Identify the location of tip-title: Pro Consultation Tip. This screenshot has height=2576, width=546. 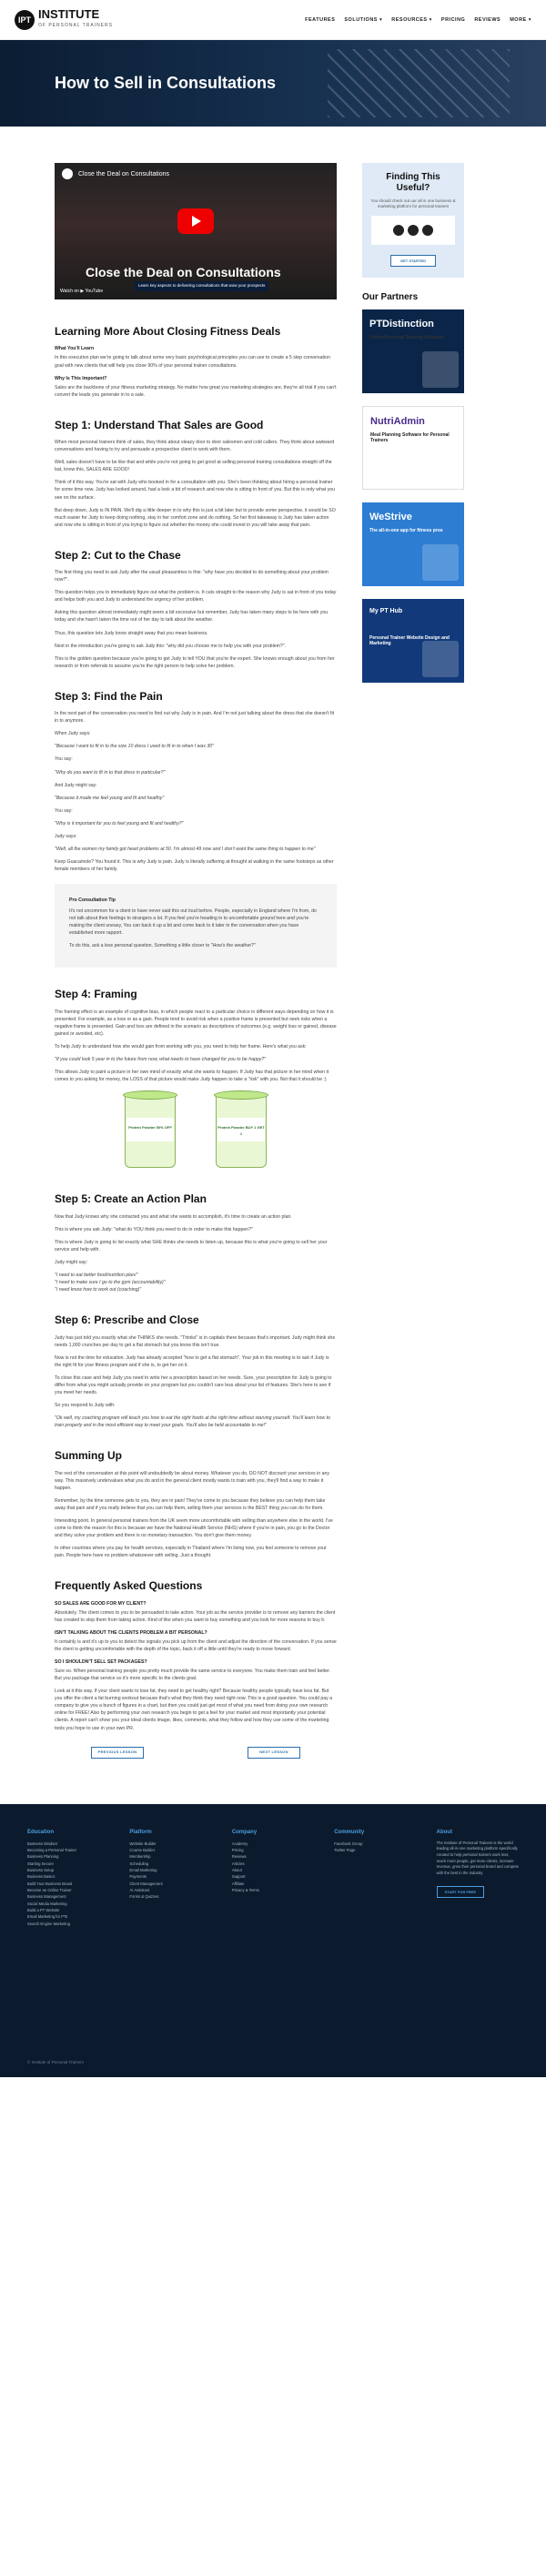
(93, 901).